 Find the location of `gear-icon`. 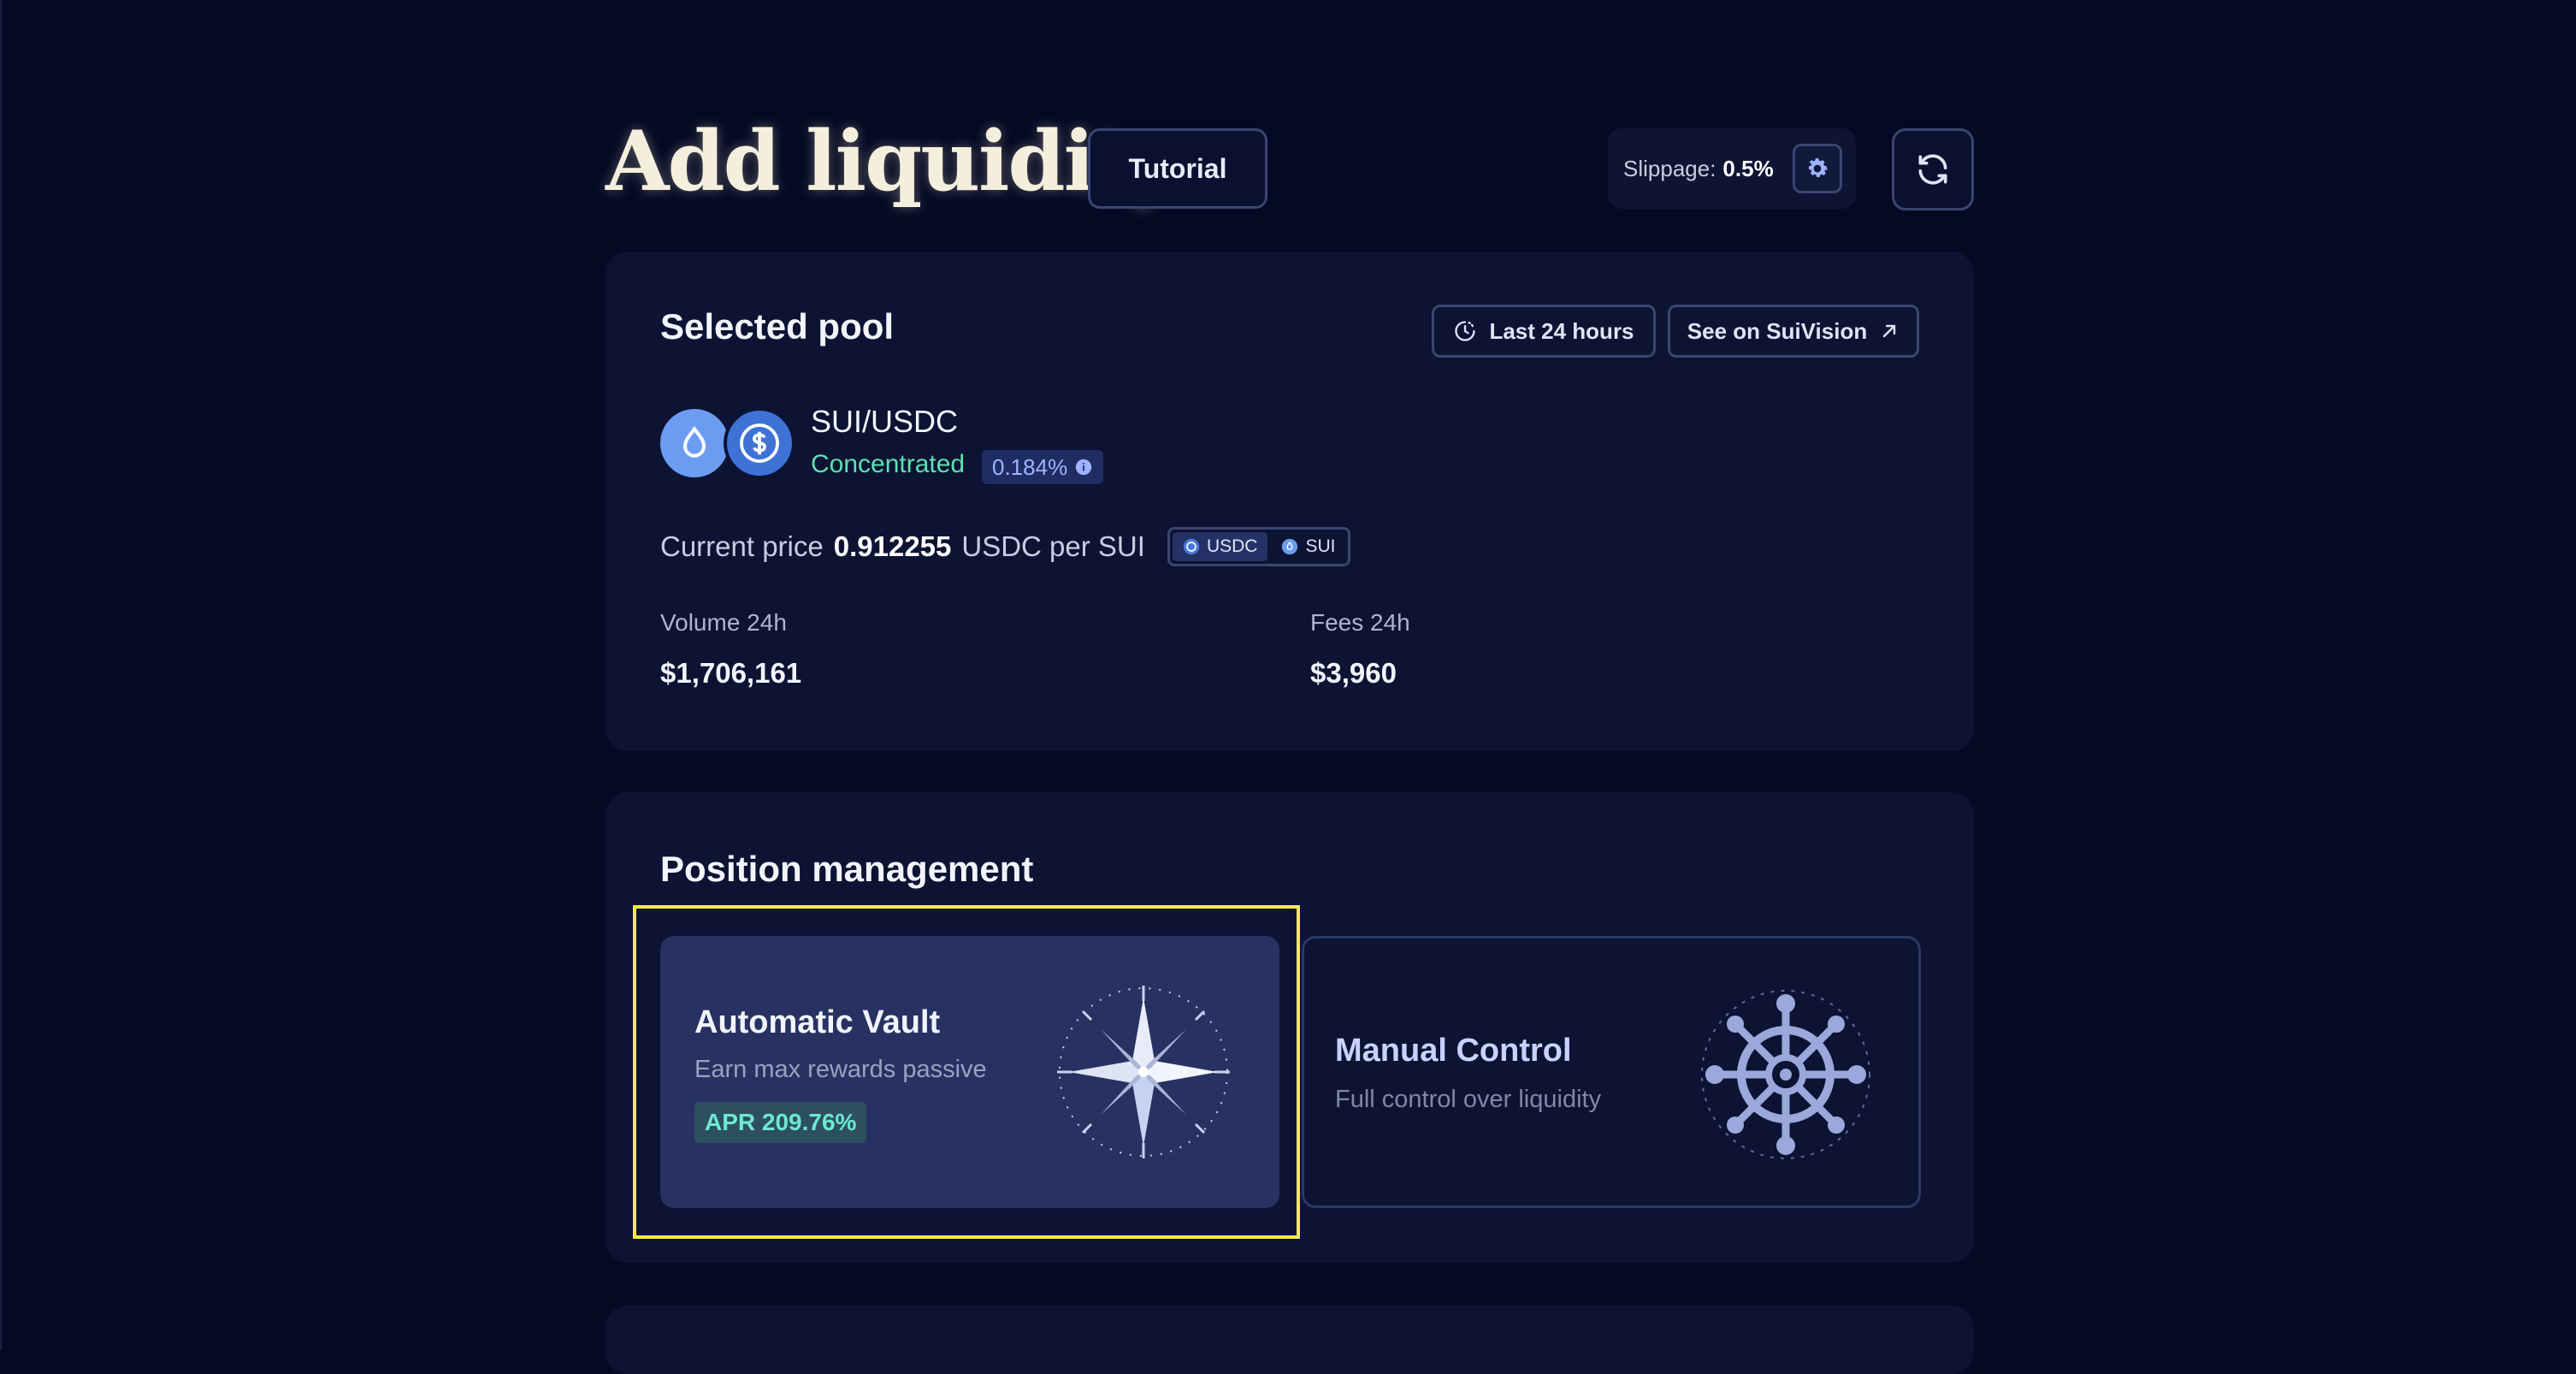

gear-icon is located at coordinates (1818, 167).